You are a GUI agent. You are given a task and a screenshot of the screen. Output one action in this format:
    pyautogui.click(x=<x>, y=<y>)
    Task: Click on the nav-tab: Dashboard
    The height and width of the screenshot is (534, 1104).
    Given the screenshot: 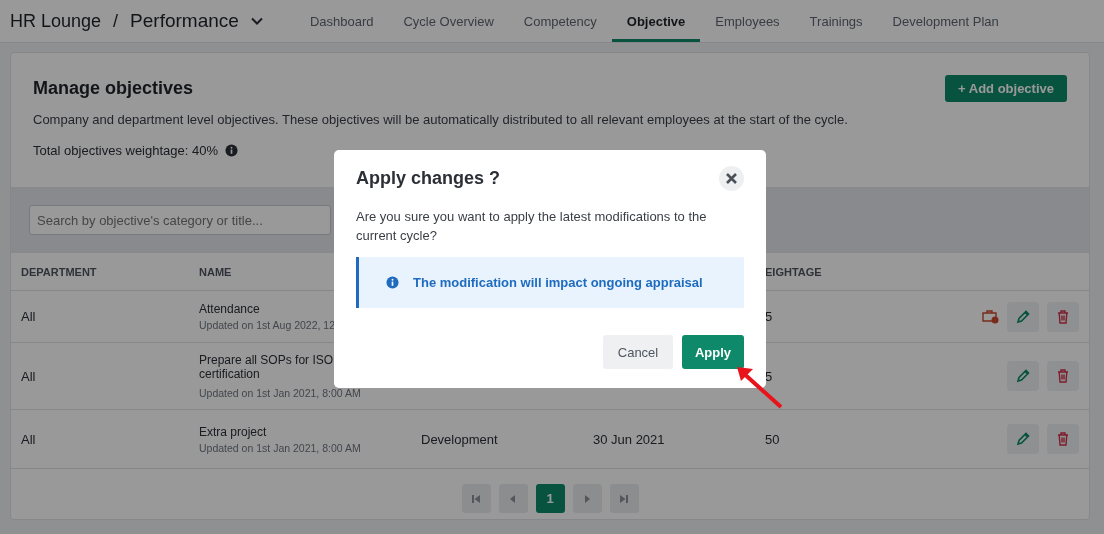 What is the action you would take?
    pyautogui.click(x=341, y=21)
    